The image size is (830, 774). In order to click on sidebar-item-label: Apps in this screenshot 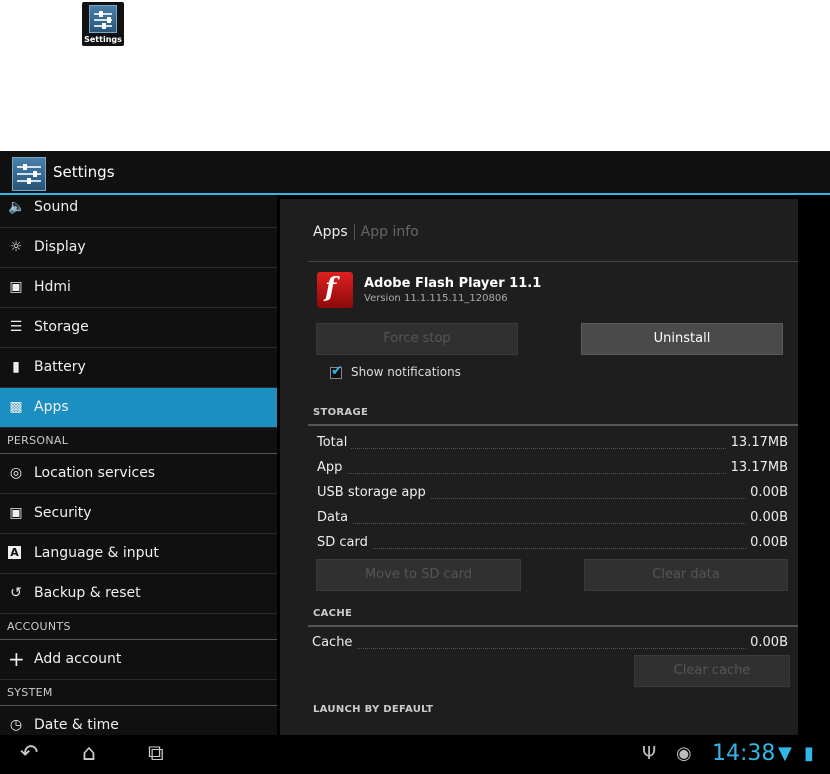, I will do `click(51, 407)`.